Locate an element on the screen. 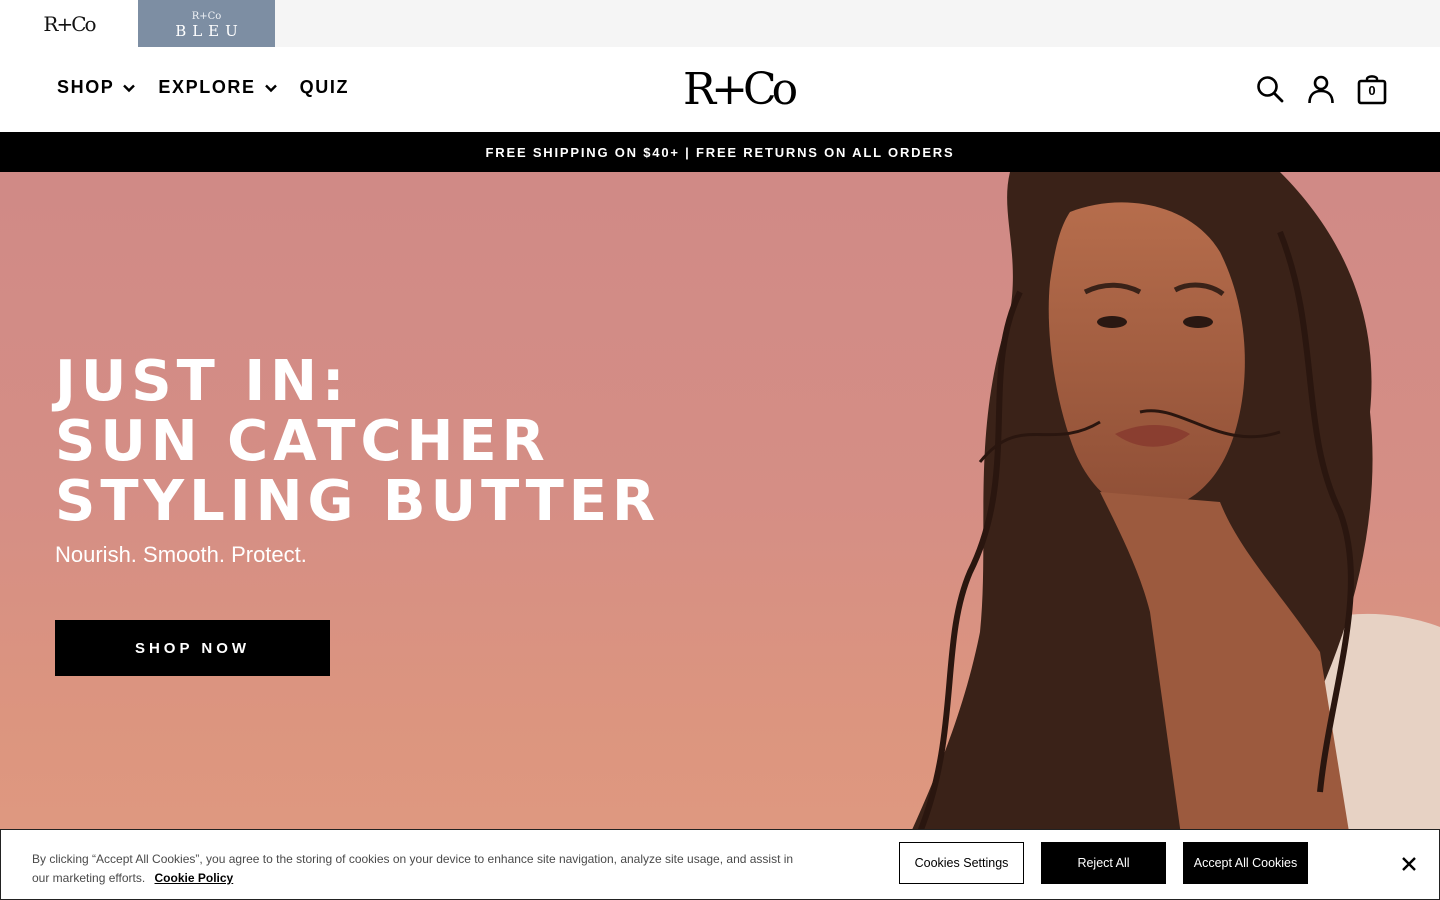  hero-title-line: JUST IN: is located at coordinates (202, 381).